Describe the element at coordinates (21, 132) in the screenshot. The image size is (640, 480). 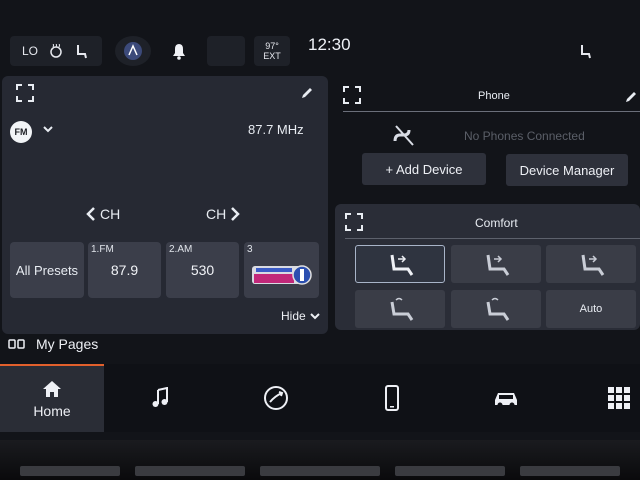
I see `band-badge: FM` at that location.